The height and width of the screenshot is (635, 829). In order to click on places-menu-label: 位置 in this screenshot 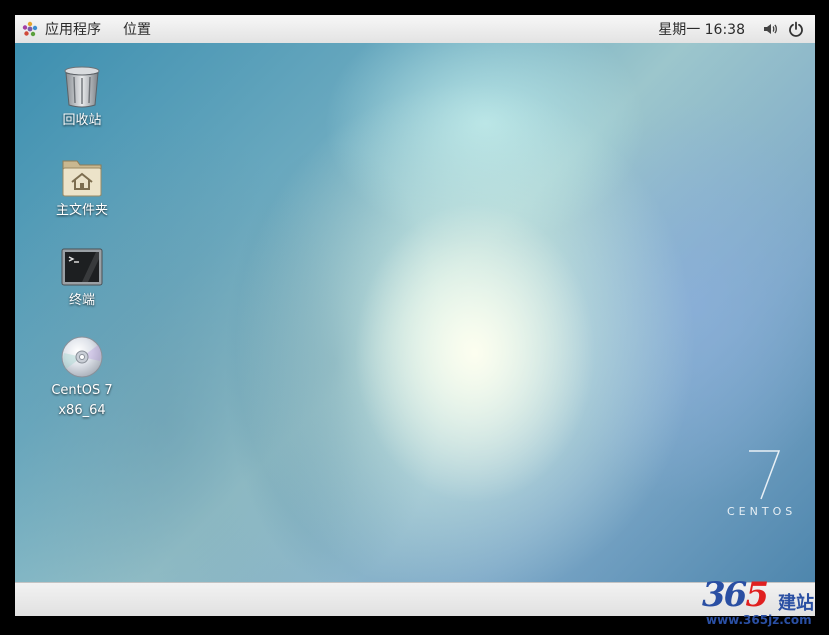, I will do `click(137, 30)`.